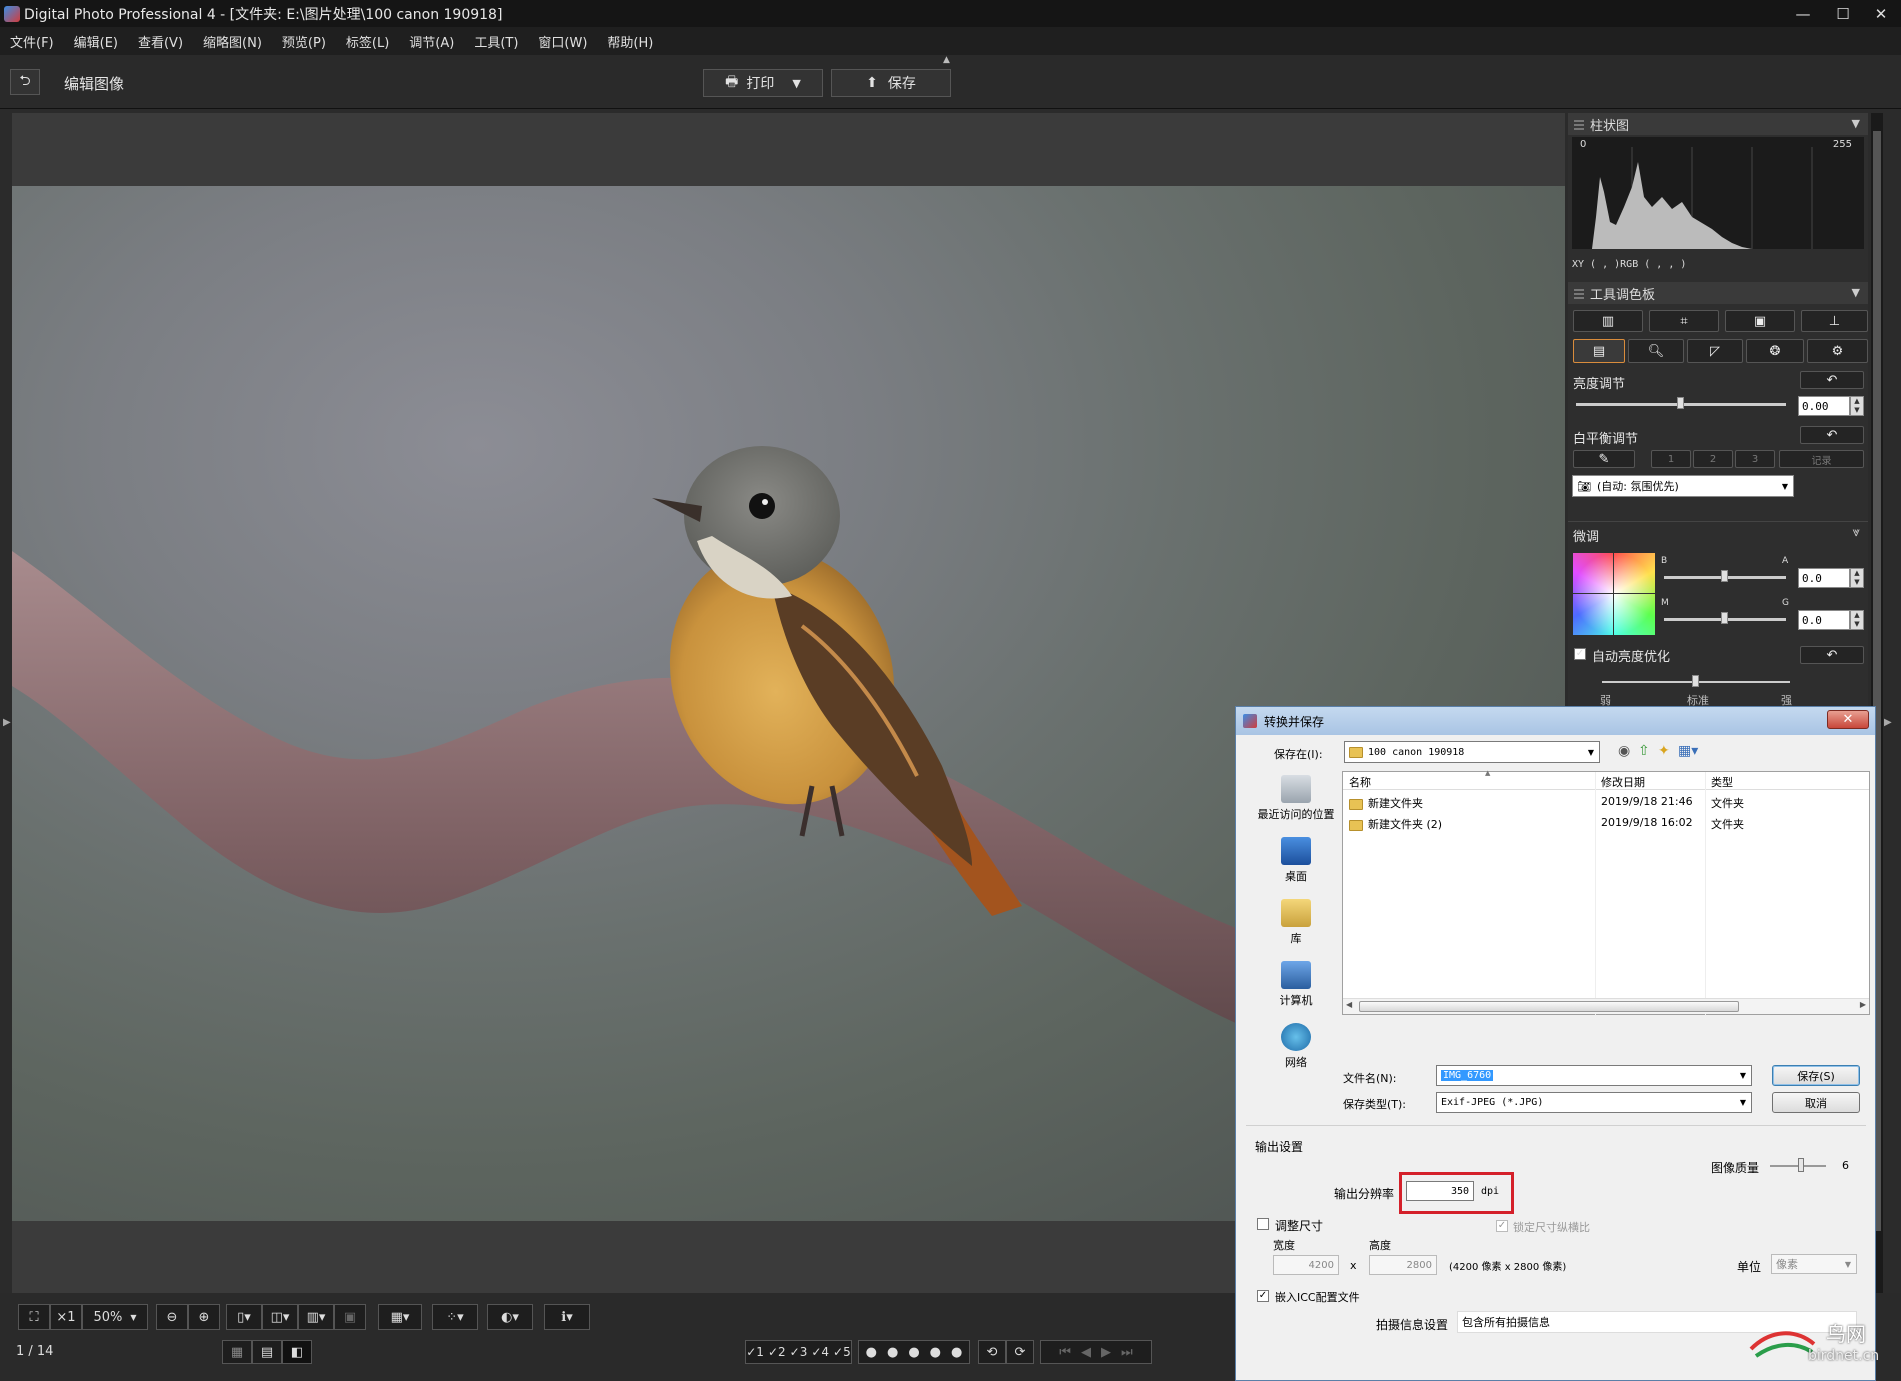 This screenshot has width=1901, height=1381. What do you see at coordinates (1834, 321) in the screenshot?
I see `stamp-tool-button: ⊥` at bounding box center [1834, 321].